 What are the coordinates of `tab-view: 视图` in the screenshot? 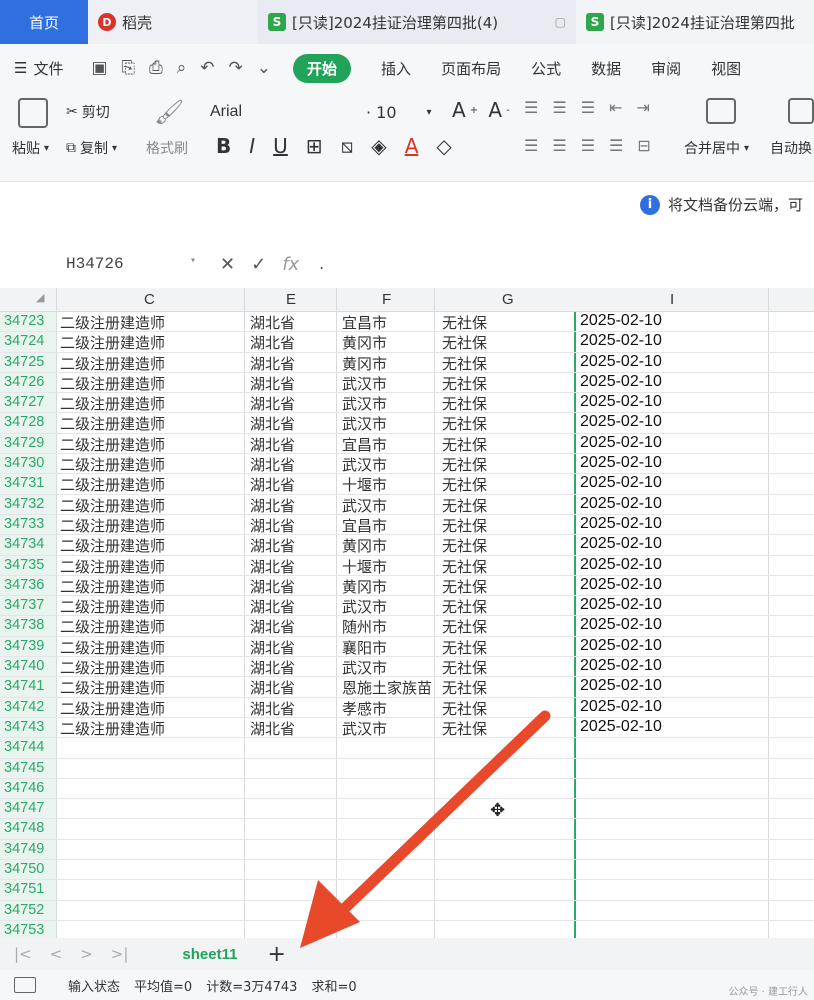 It's located at (726, 68).